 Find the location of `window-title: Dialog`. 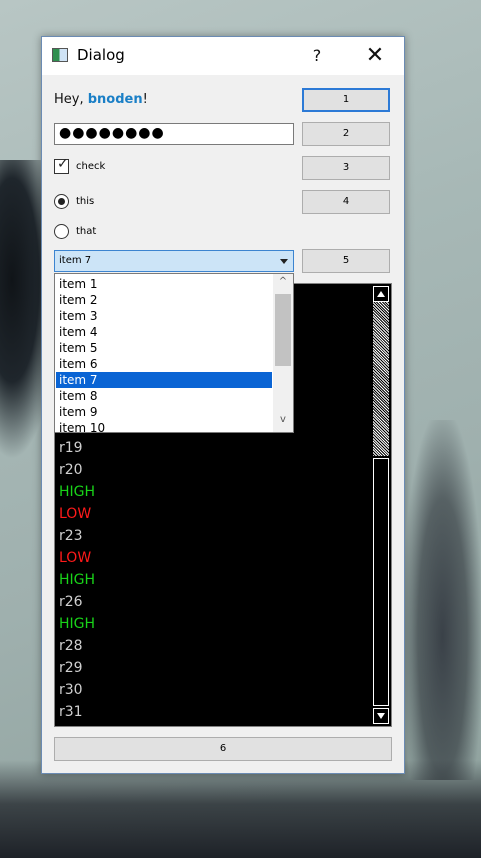

window-title: Dialog is located at coordinates (101, 55).